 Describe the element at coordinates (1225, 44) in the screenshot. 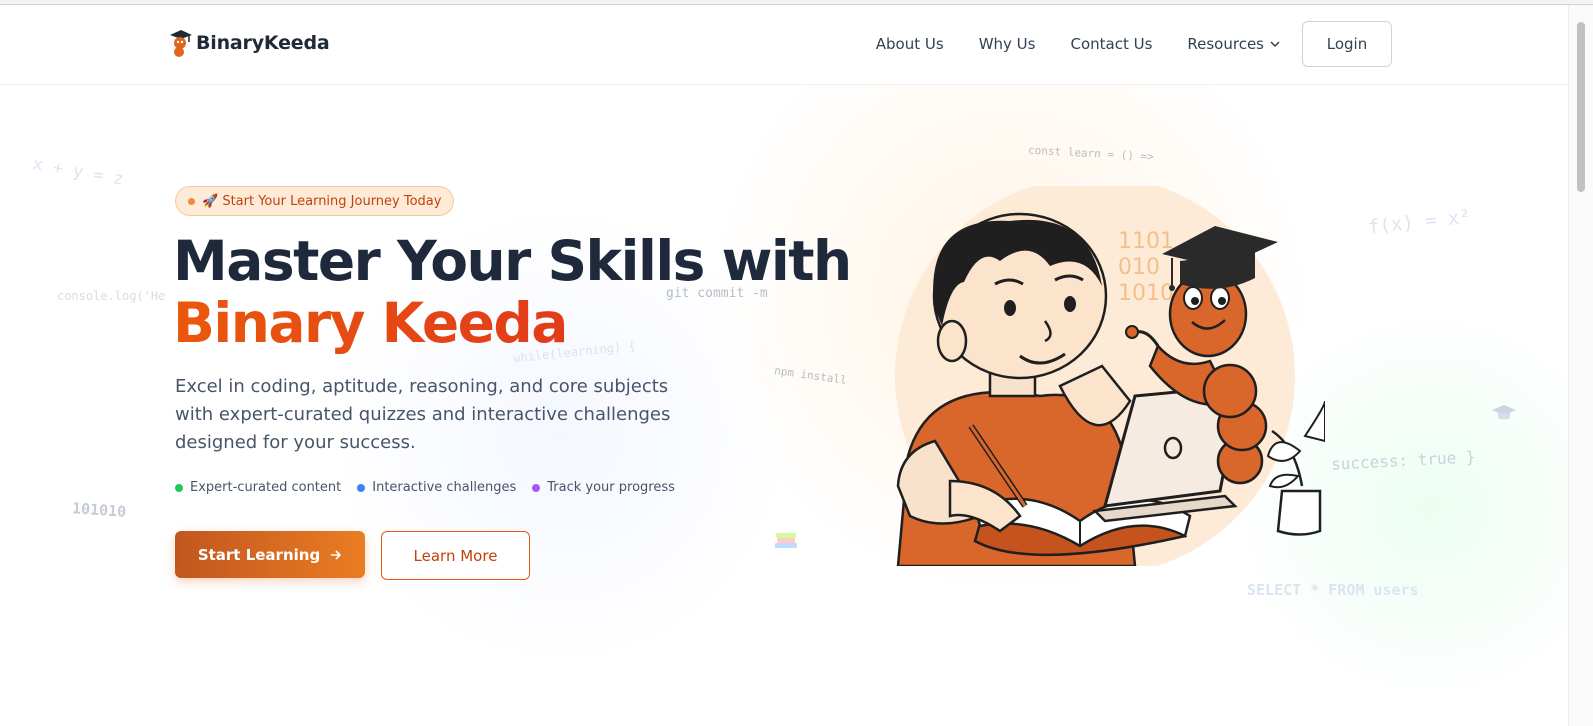

I see `nav-resources-label: Resources` at that location.